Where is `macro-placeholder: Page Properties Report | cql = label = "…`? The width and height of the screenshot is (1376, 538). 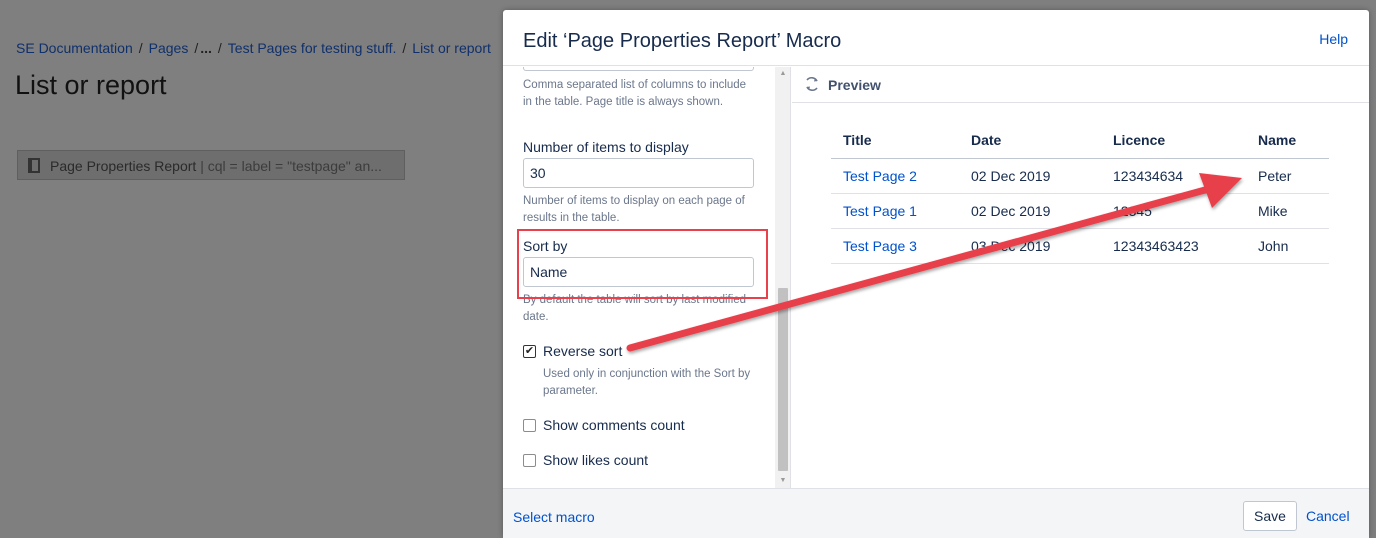 macro-placeholder: Page Properties Report | cql = label = "… is located at coordinates (211, 165).